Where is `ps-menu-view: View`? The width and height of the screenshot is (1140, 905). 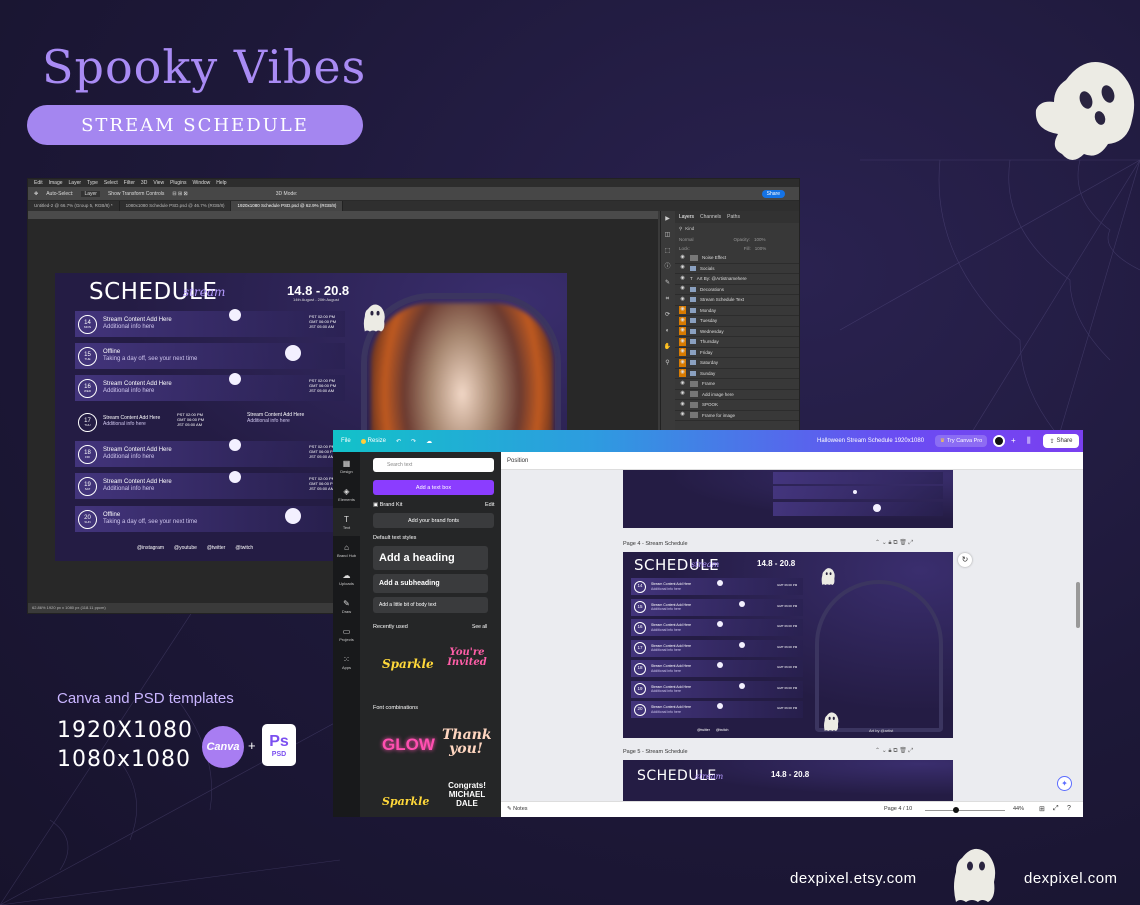
ps-menu-view: View is located at coordinates (158, 183).